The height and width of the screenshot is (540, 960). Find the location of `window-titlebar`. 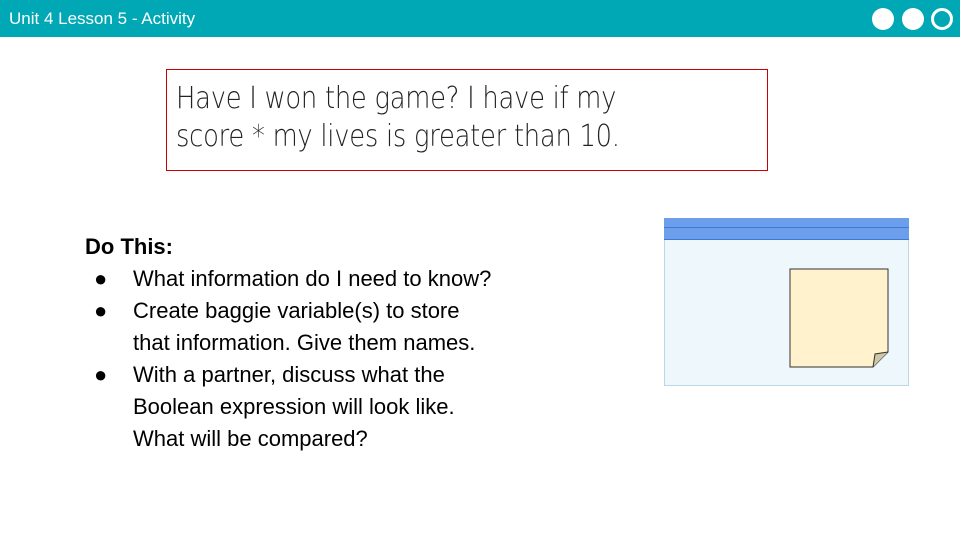

window-titlebar is located at coordinates (786, 229).